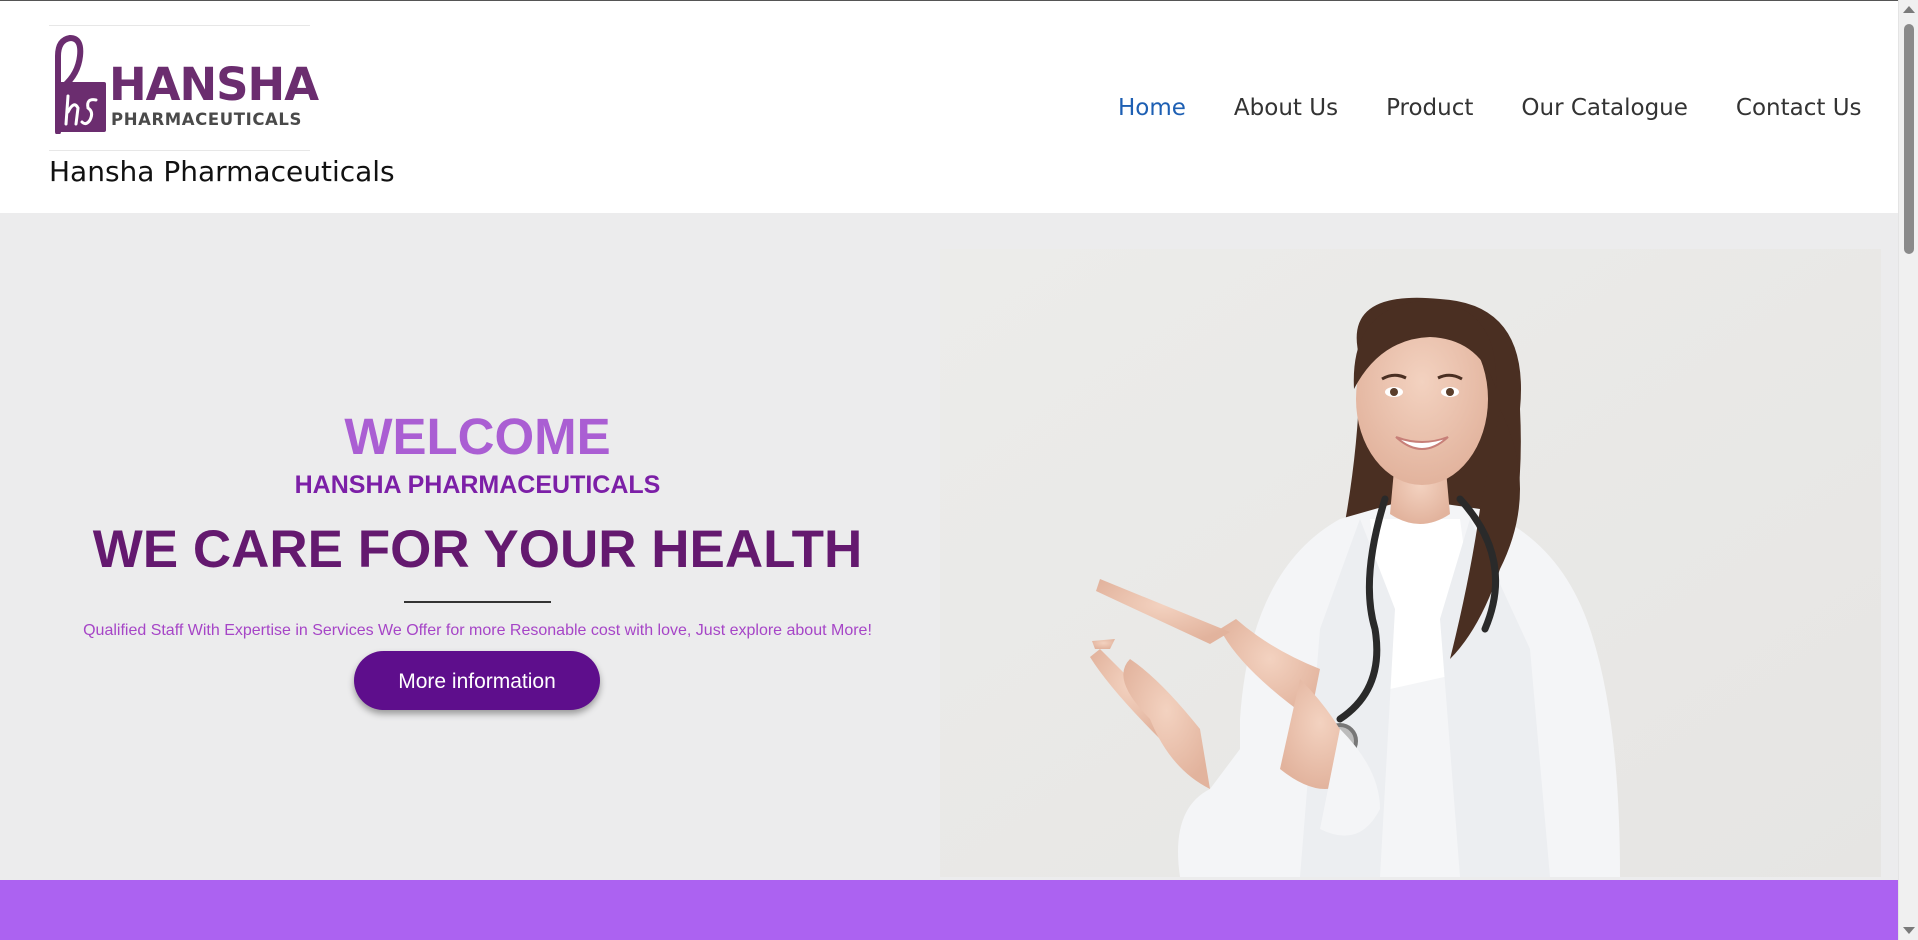  I want to click on page-scrollbar, so click(1908, 470).